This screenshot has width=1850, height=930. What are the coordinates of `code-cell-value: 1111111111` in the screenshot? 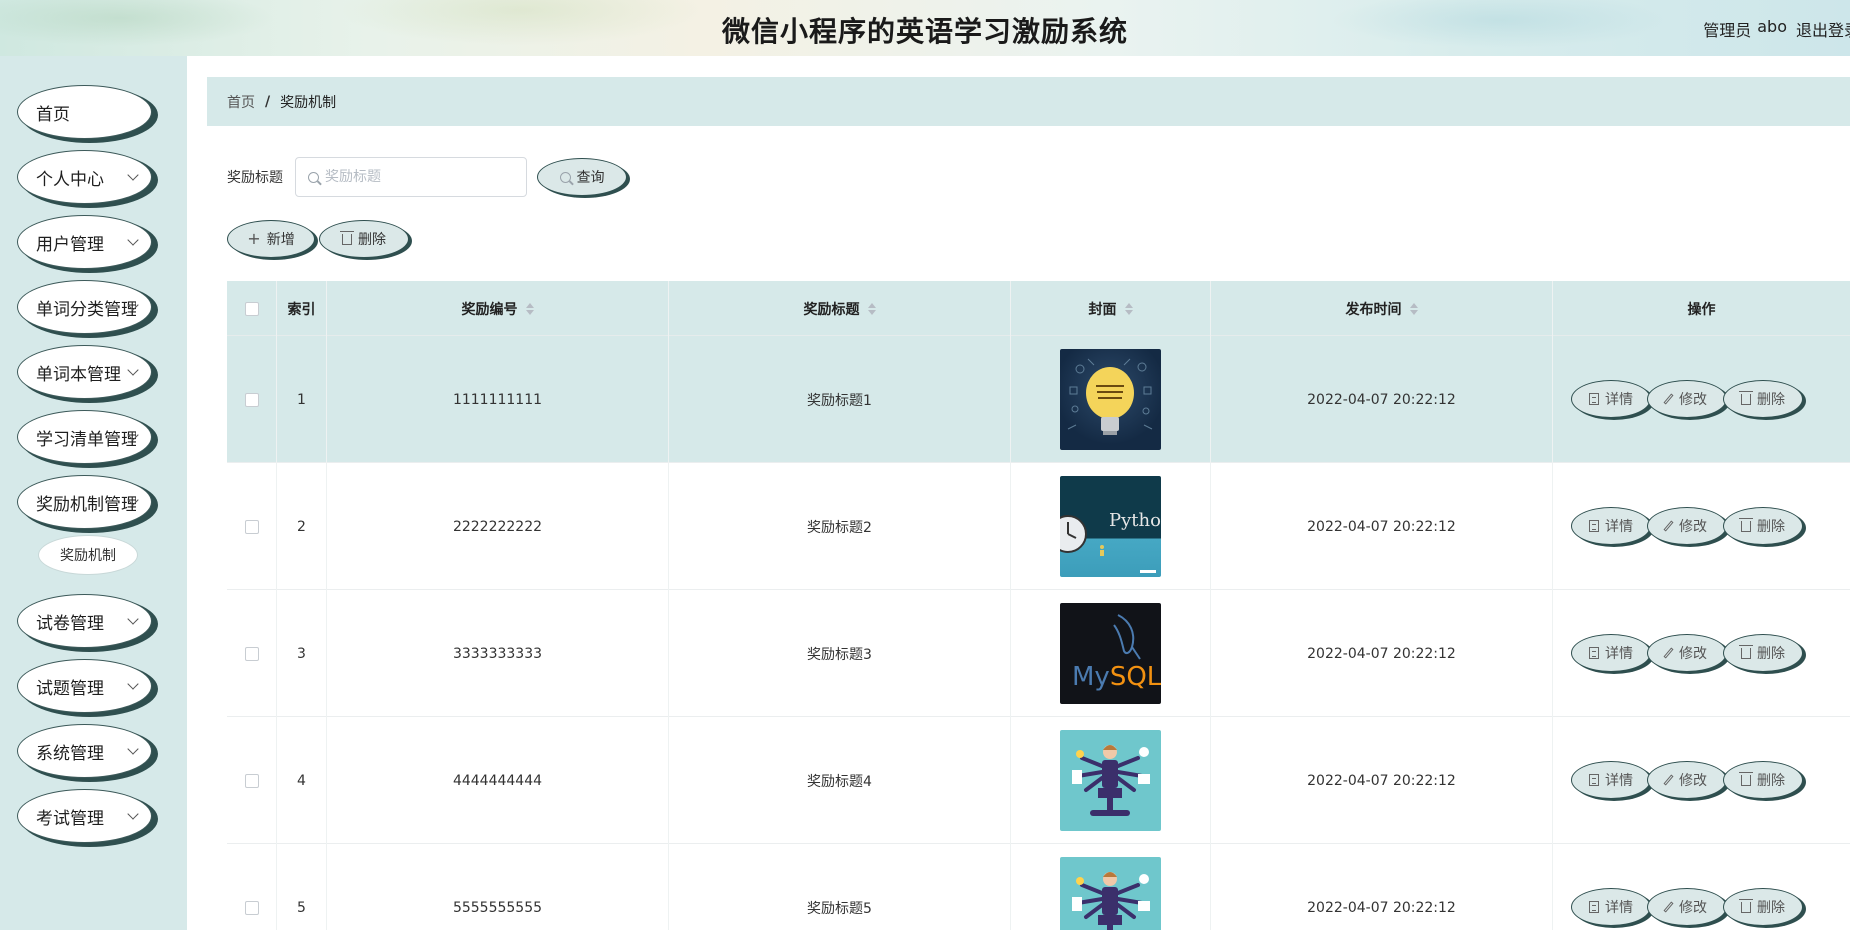 It's located at (497, 399).